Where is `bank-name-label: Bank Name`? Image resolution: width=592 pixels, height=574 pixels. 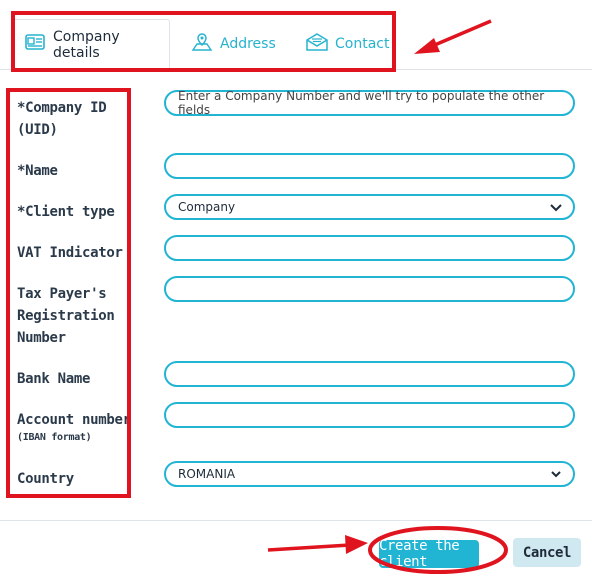 bank-name-label: Bank Name is located at coordinates (54, 379).